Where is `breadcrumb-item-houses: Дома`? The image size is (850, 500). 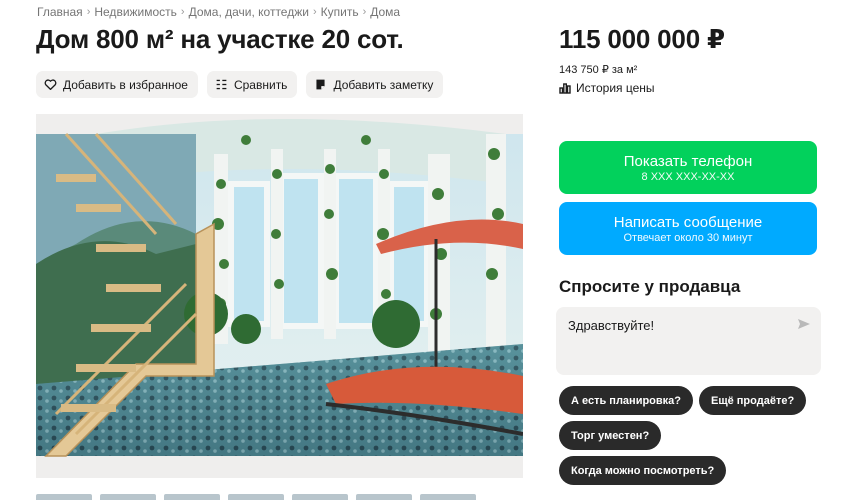
breadcrumb-item-houses: Дома is located at coordinates (385, 12).